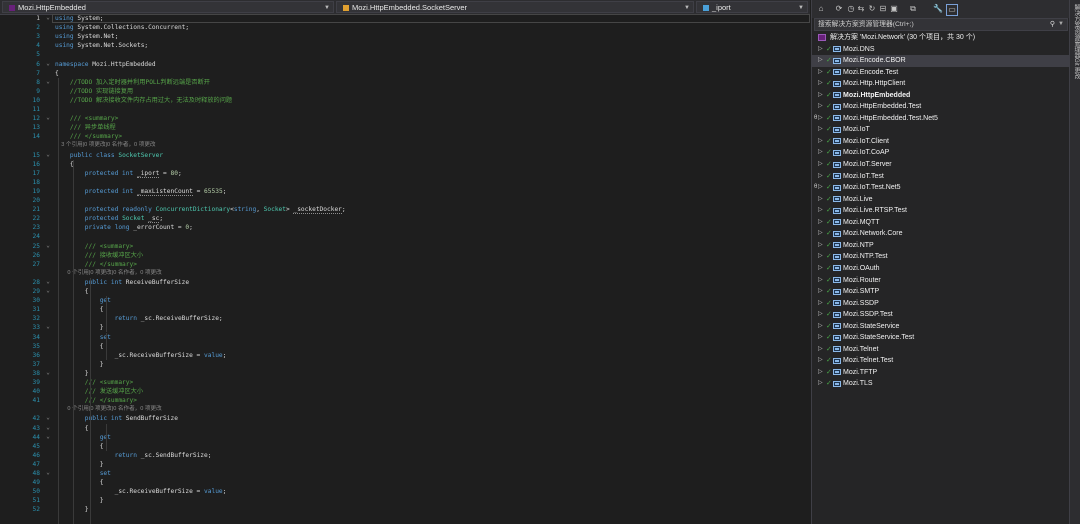  I want to click on project-node: ▷ ✓ Mozi.StateService, so click(941, 327).